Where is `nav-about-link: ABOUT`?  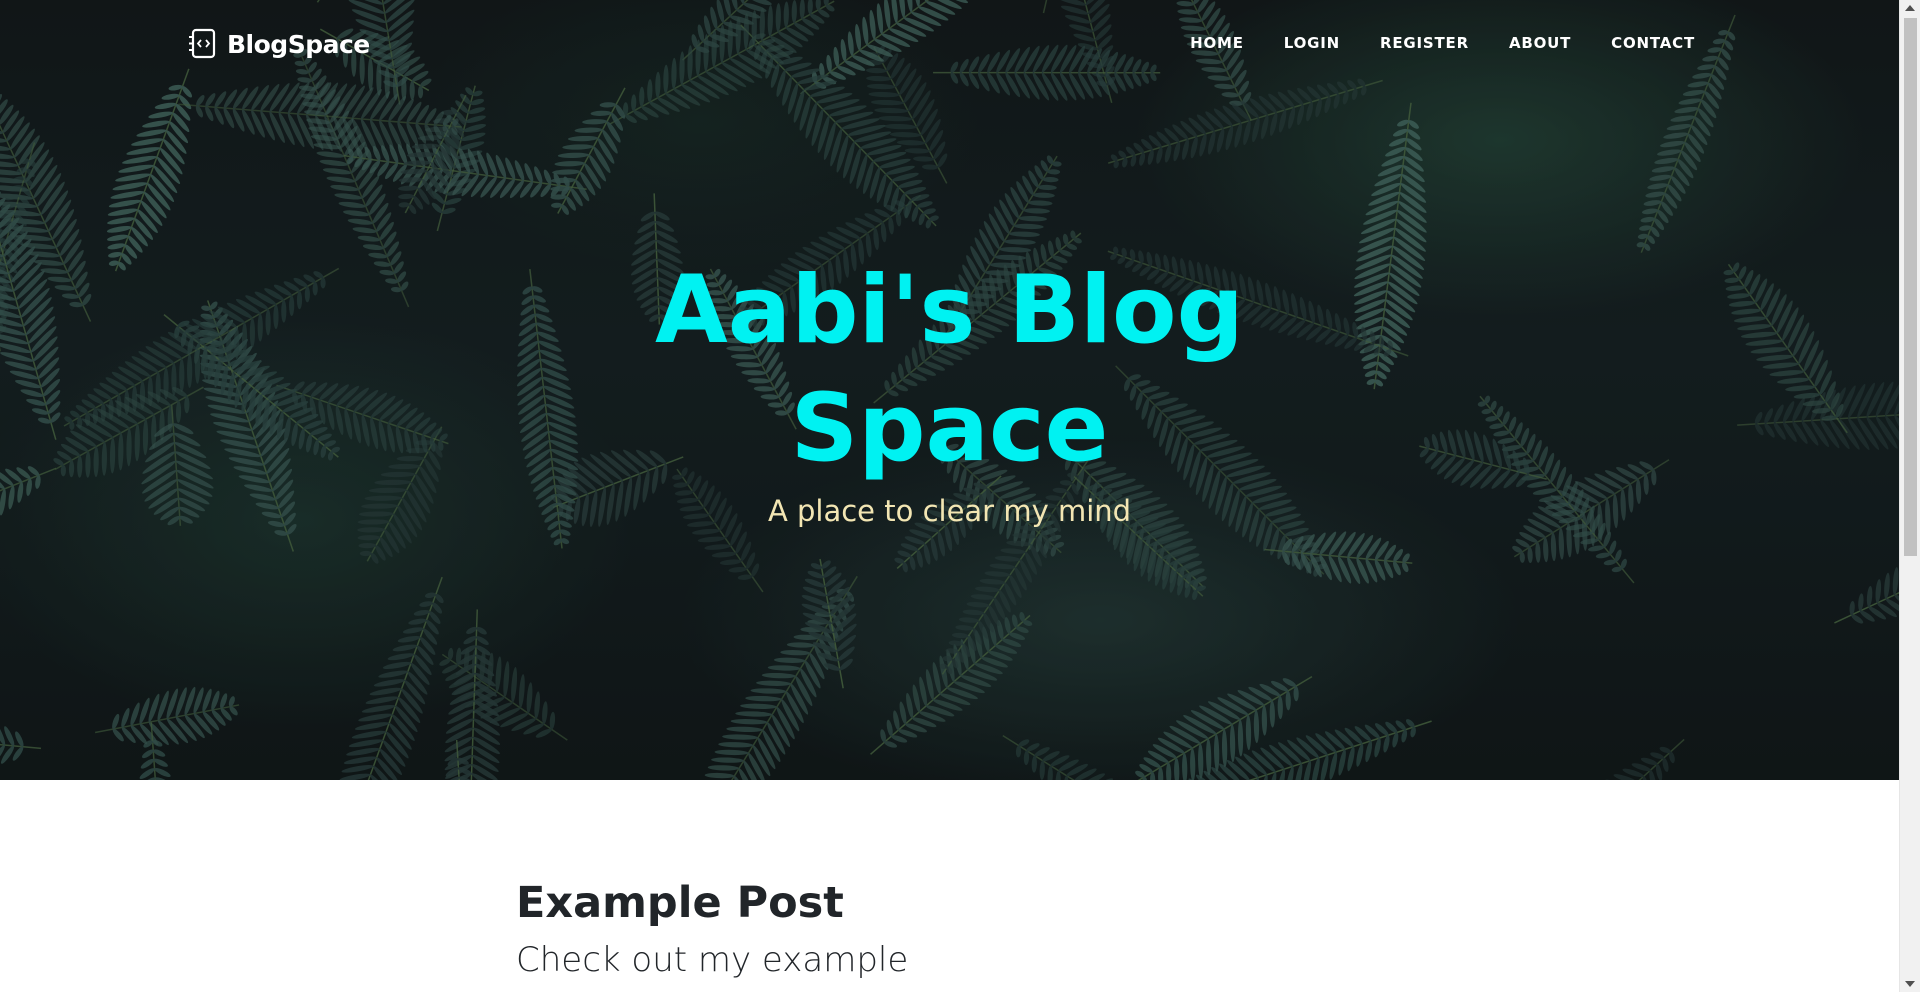 nav-about-link: ABOUT is located at coordinates (1540, 43).